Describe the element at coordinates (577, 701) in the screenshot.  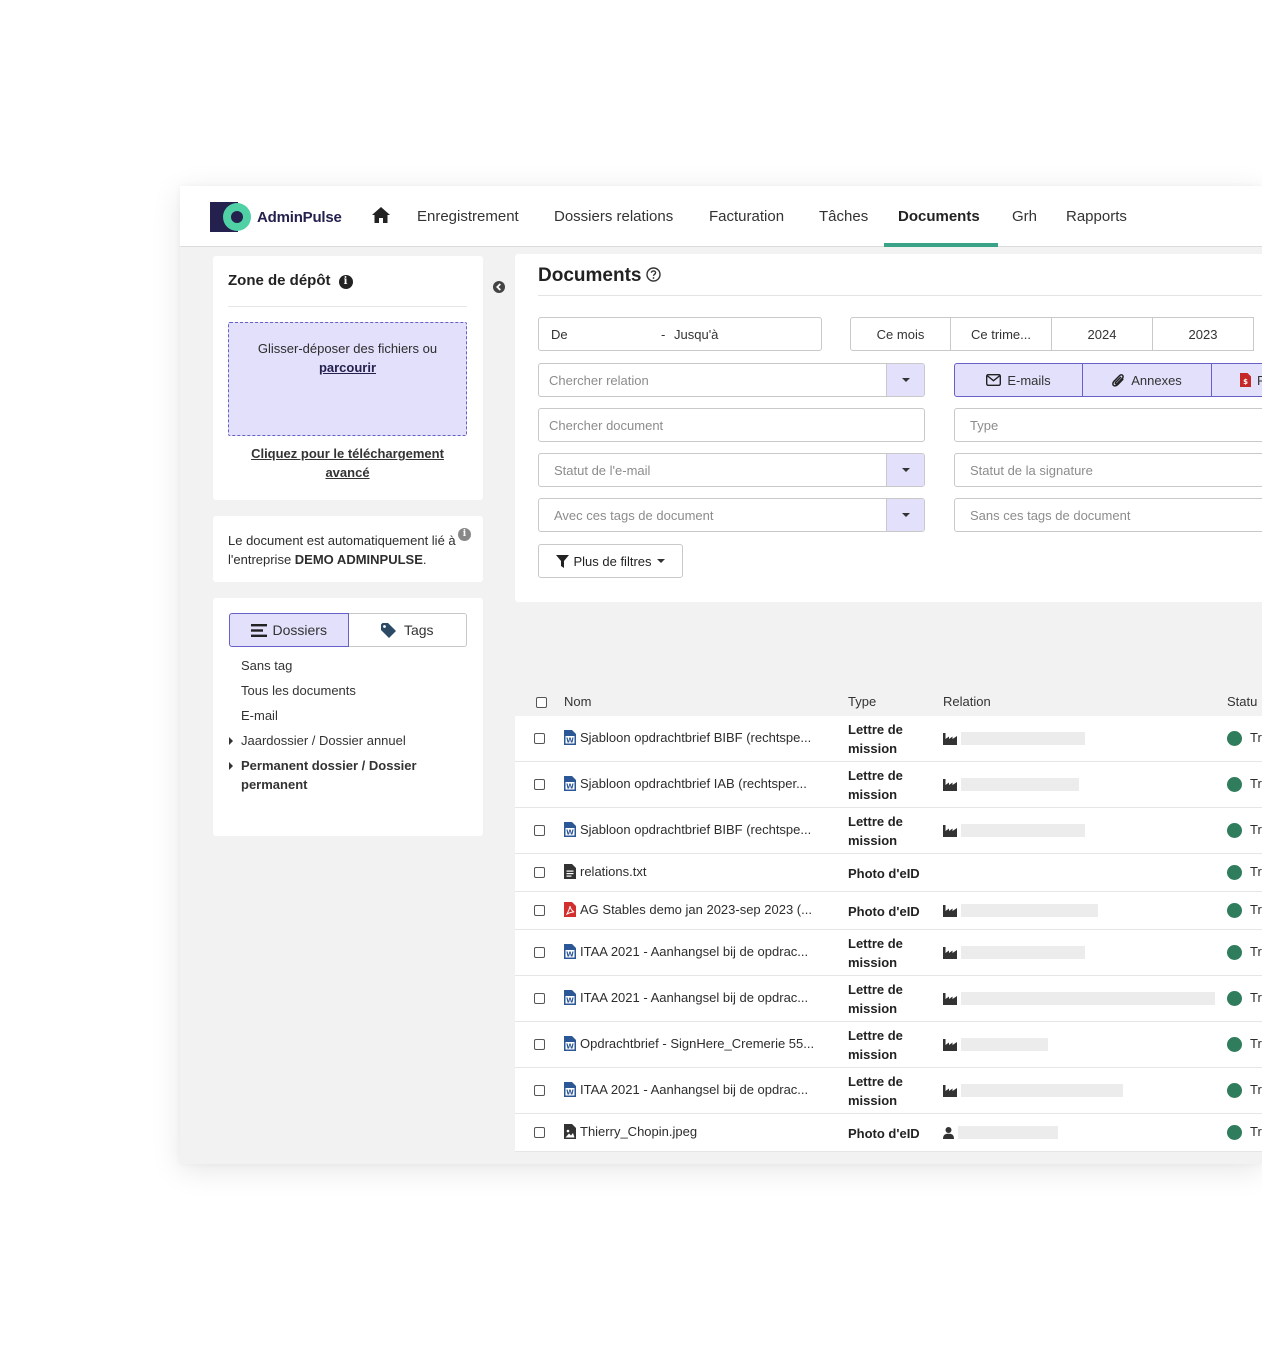
I see `column-header-name: Nom` at that location.